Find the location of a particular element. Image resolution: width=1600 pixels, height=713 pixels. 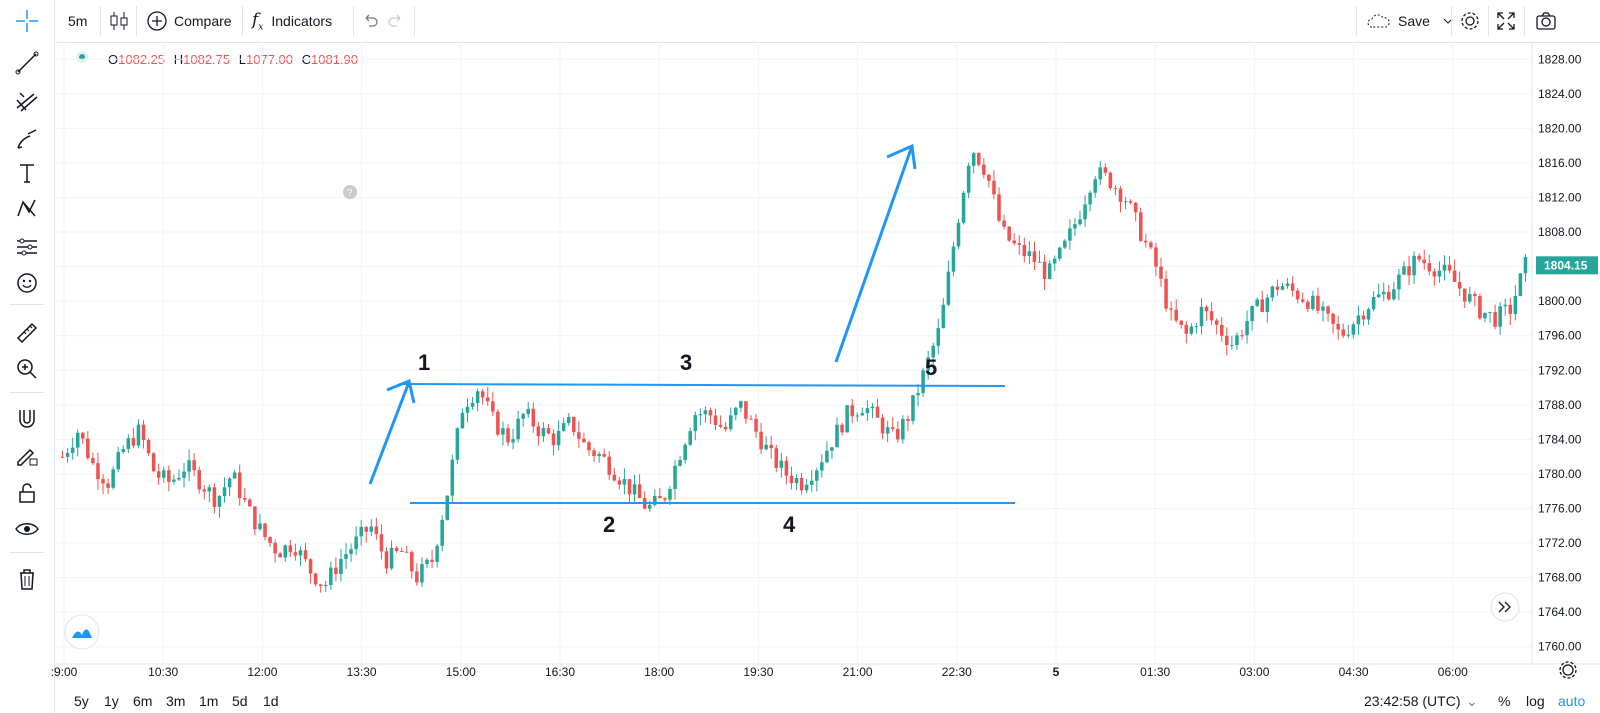

price-tick-label: 1784.00 is located at coordinates (1560, 439).